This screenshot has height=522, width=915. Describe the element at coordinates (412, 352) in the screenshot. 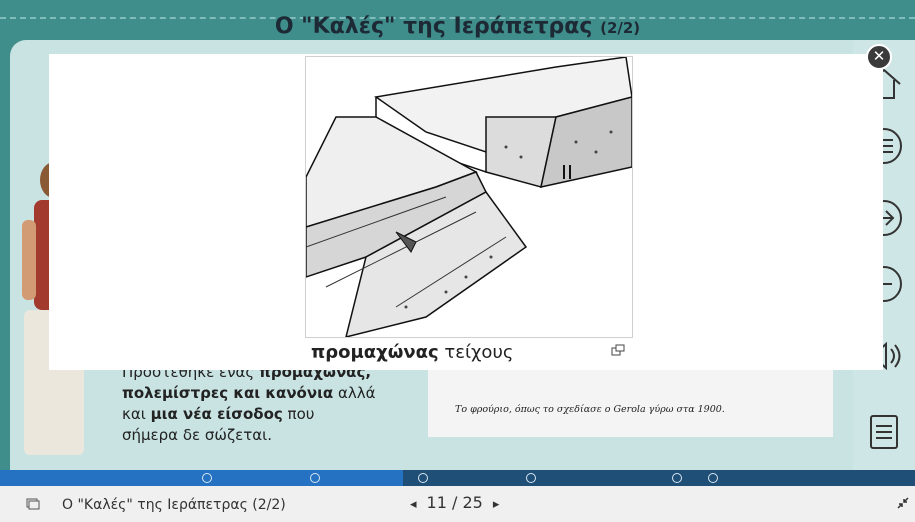

I see `image-caption: προμαχώνας τείχους` at that location.